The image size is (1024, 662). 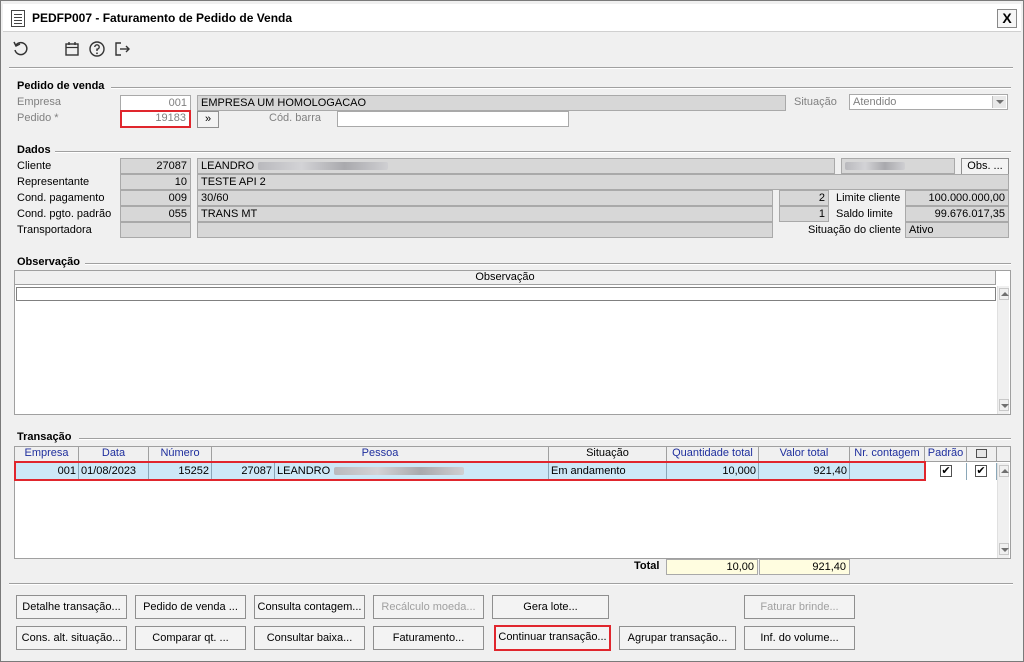 I want to click on empresa-label: Empresa, so click(x=39, y=102).